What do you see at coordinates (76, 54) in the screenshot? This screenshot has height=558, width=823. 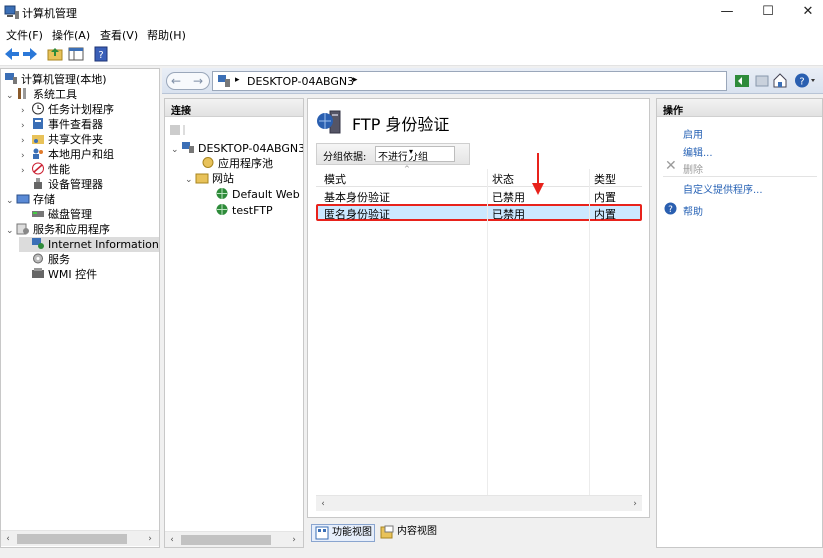 I see `console-tree-icon` at bounding box center [76, 54].